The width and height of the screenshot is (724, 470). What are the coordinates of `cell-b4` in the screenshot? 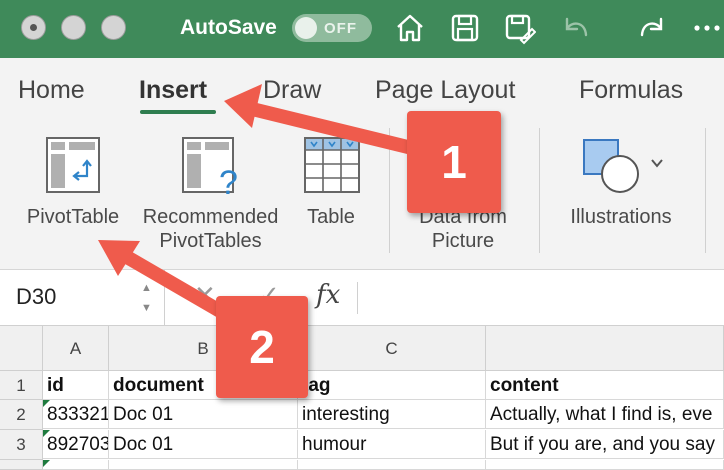 It's located at (203, 465).